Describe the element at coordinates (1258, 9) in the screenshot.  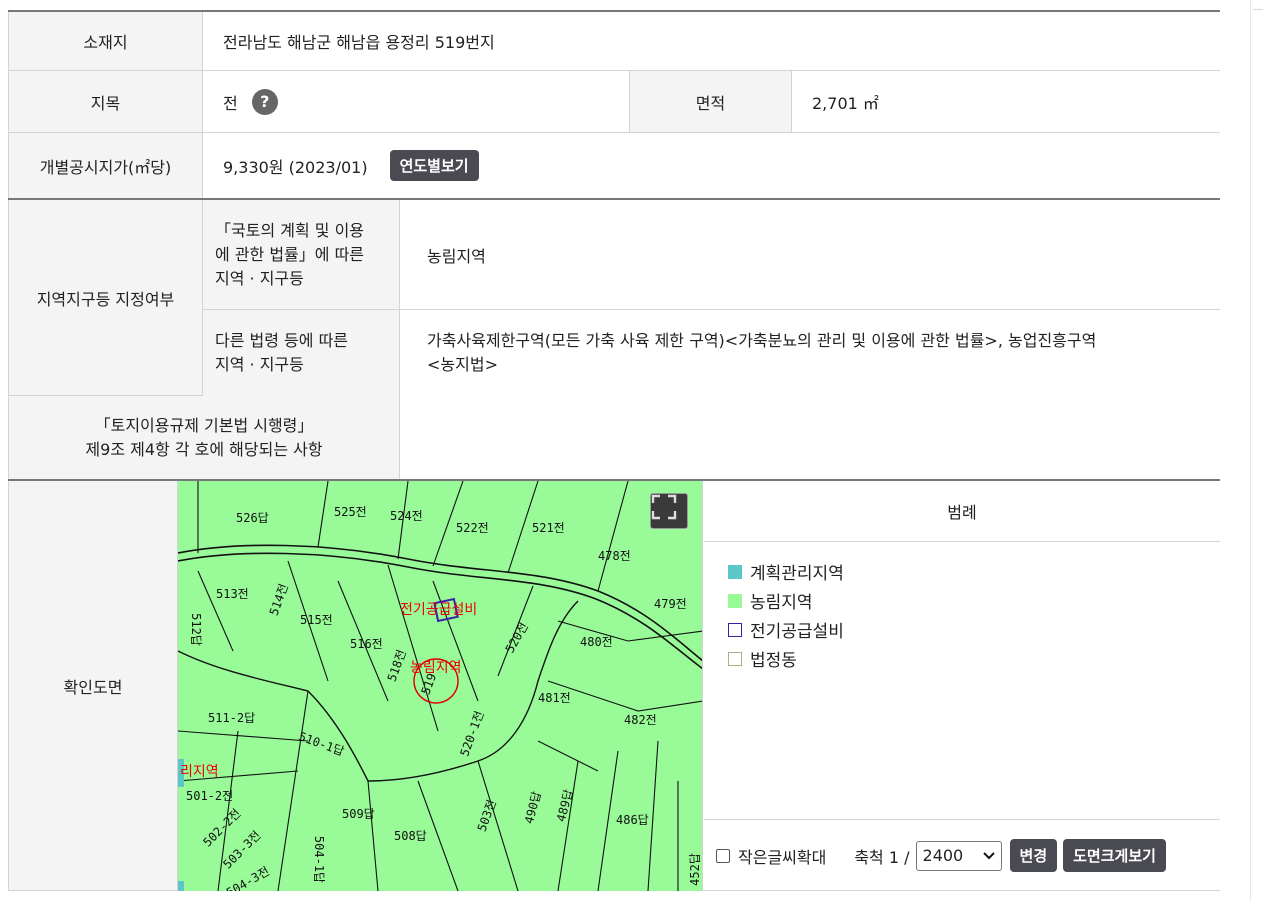
I see `divider` at that location.